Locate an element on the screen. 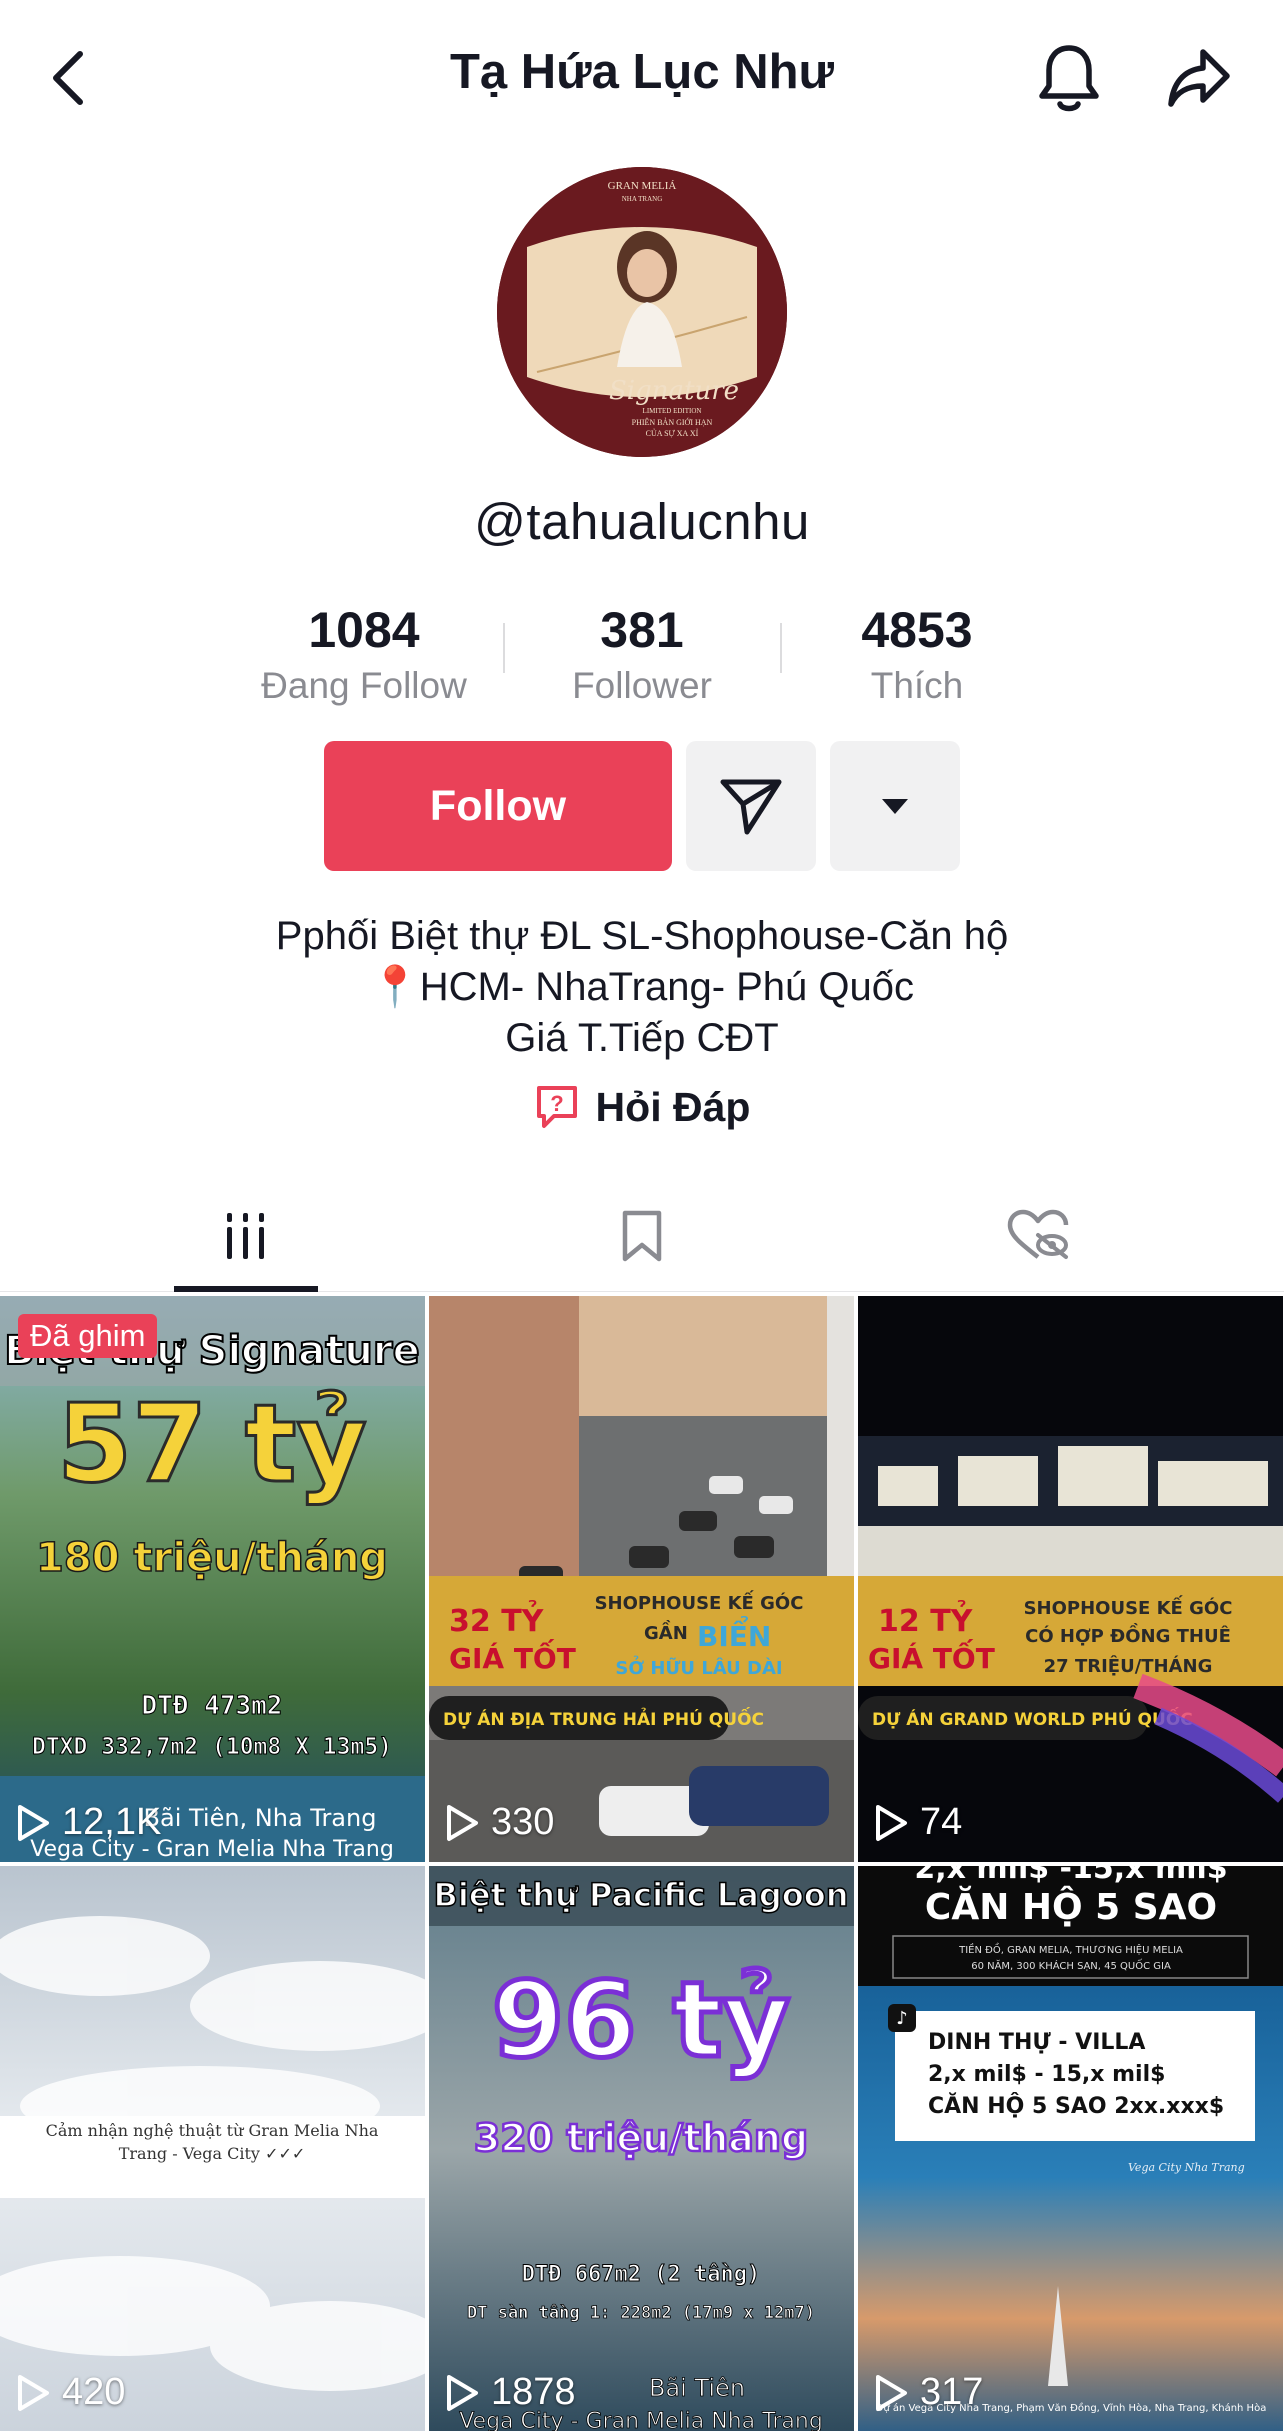 Image resolution: width=1284 pixels, height=2431 pixels. stat-label: Đang Follow is located at coordinates (364, 685).